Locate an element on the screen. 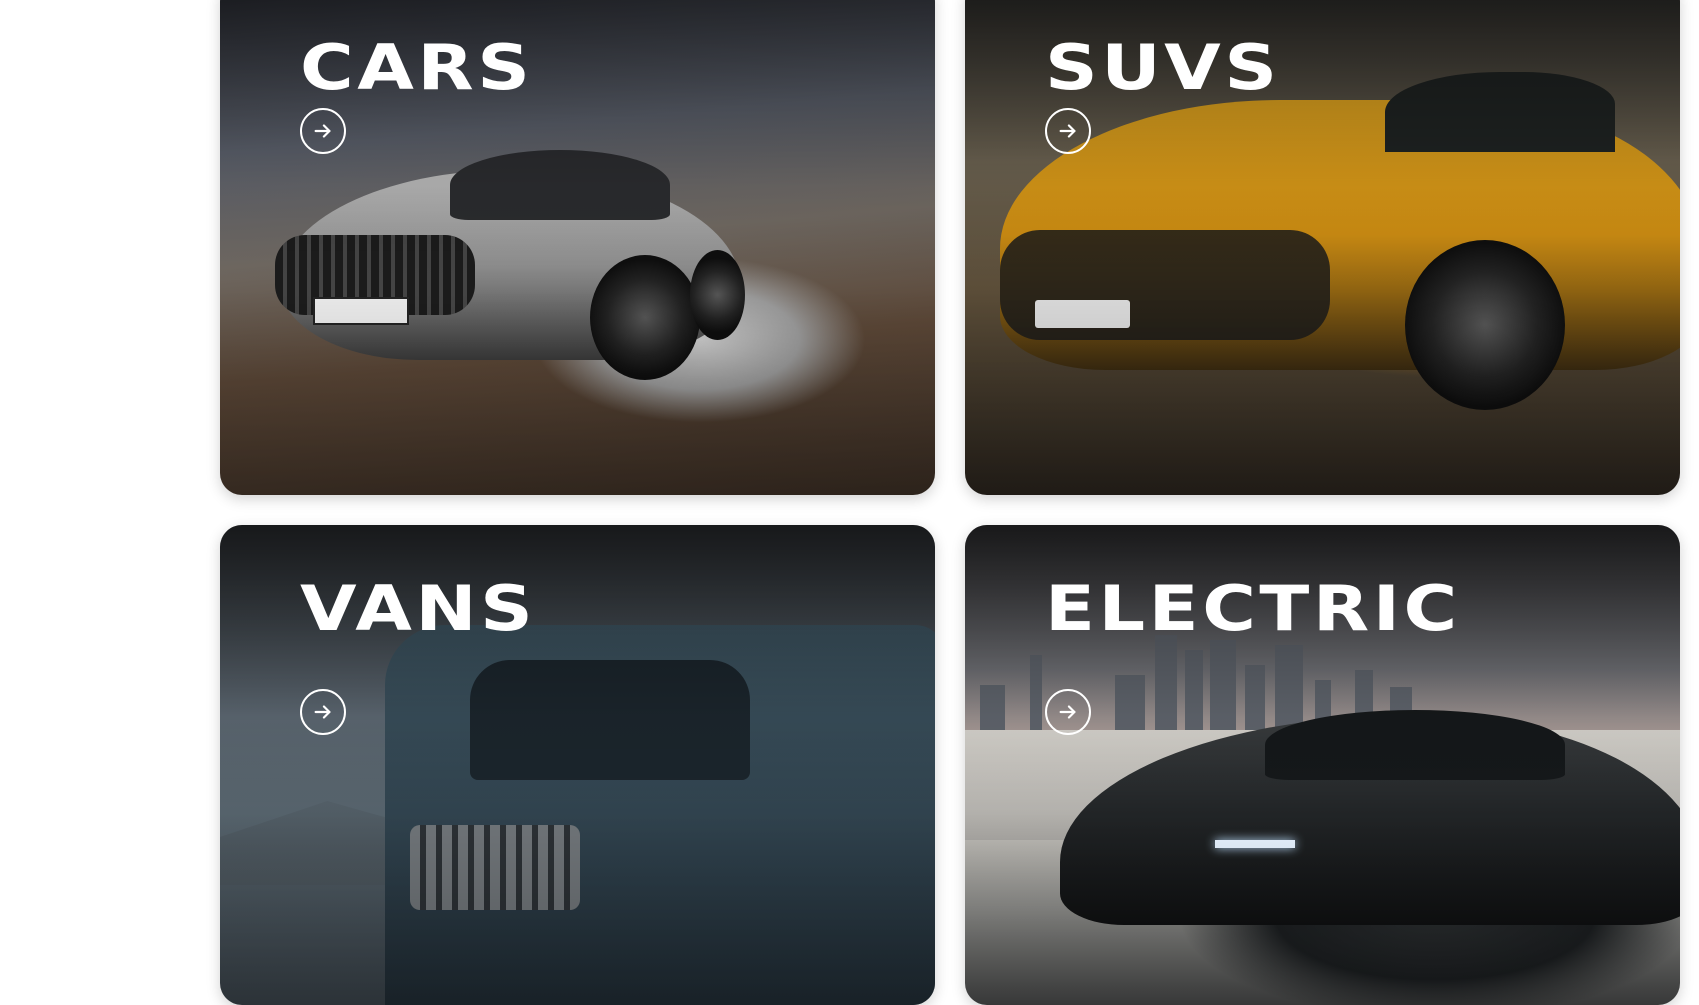 This screenshot has width=1699, height=1005. card-title: VANS is located at coordinates (418, 608).